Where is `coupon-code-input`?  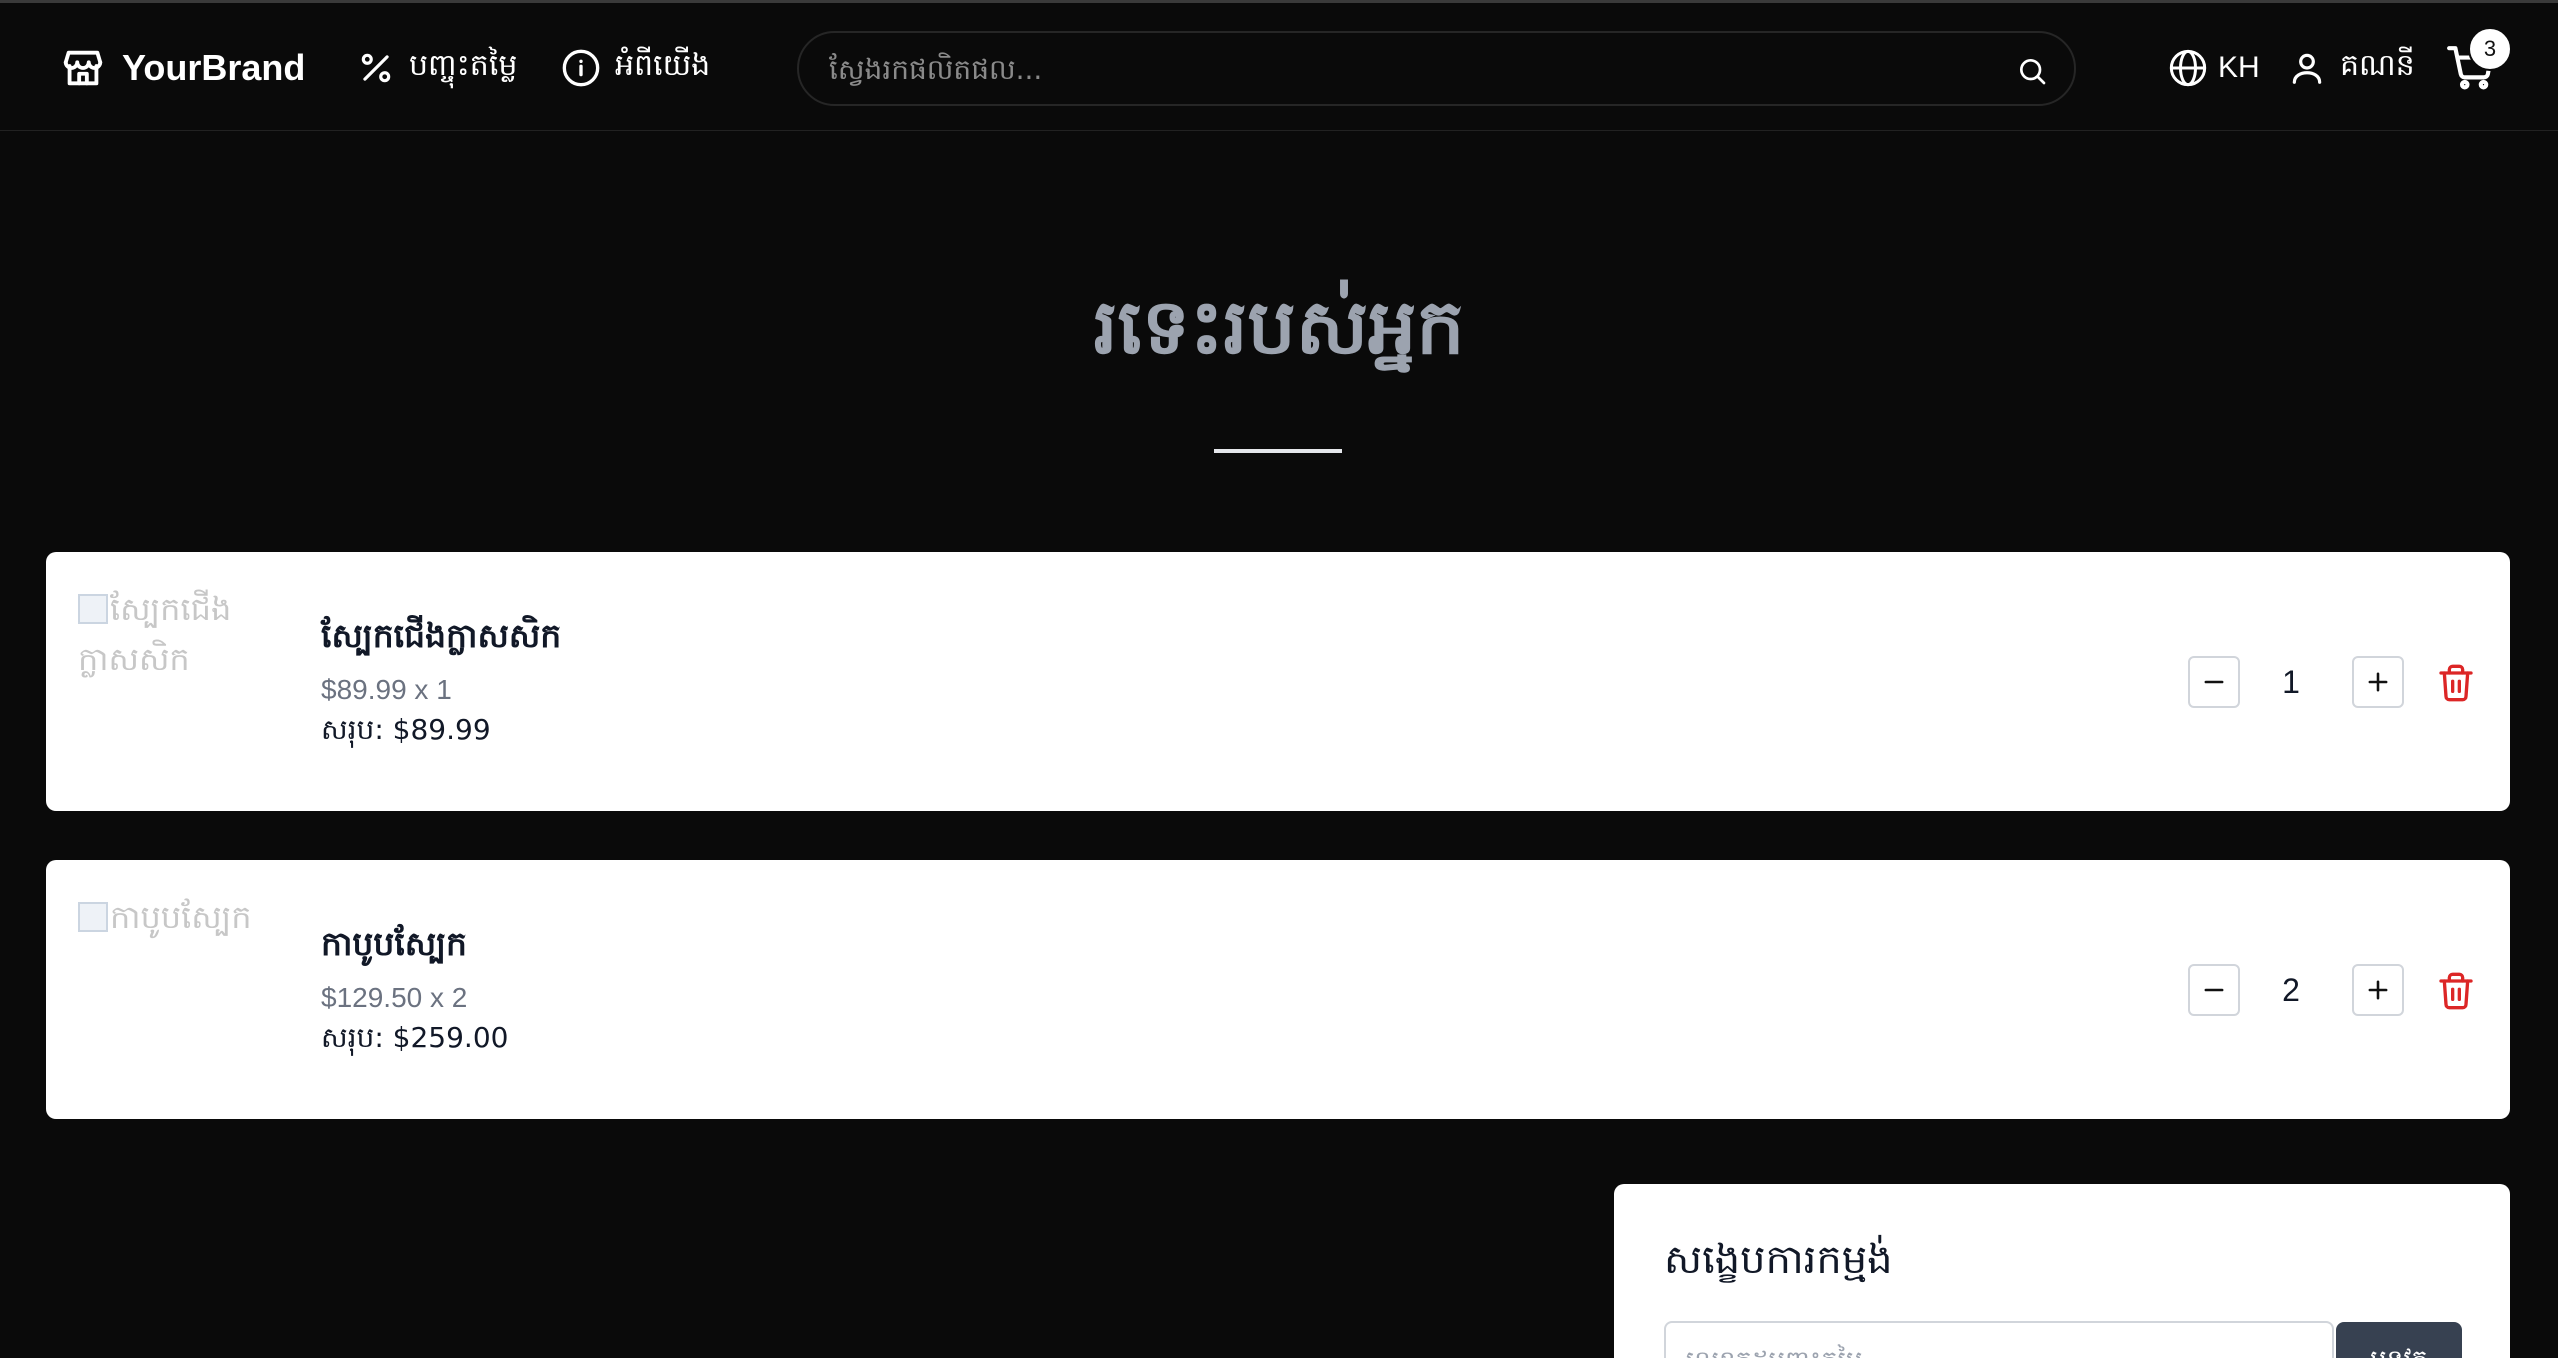
coupon-code-input is located at coordinates (1999, 1339).